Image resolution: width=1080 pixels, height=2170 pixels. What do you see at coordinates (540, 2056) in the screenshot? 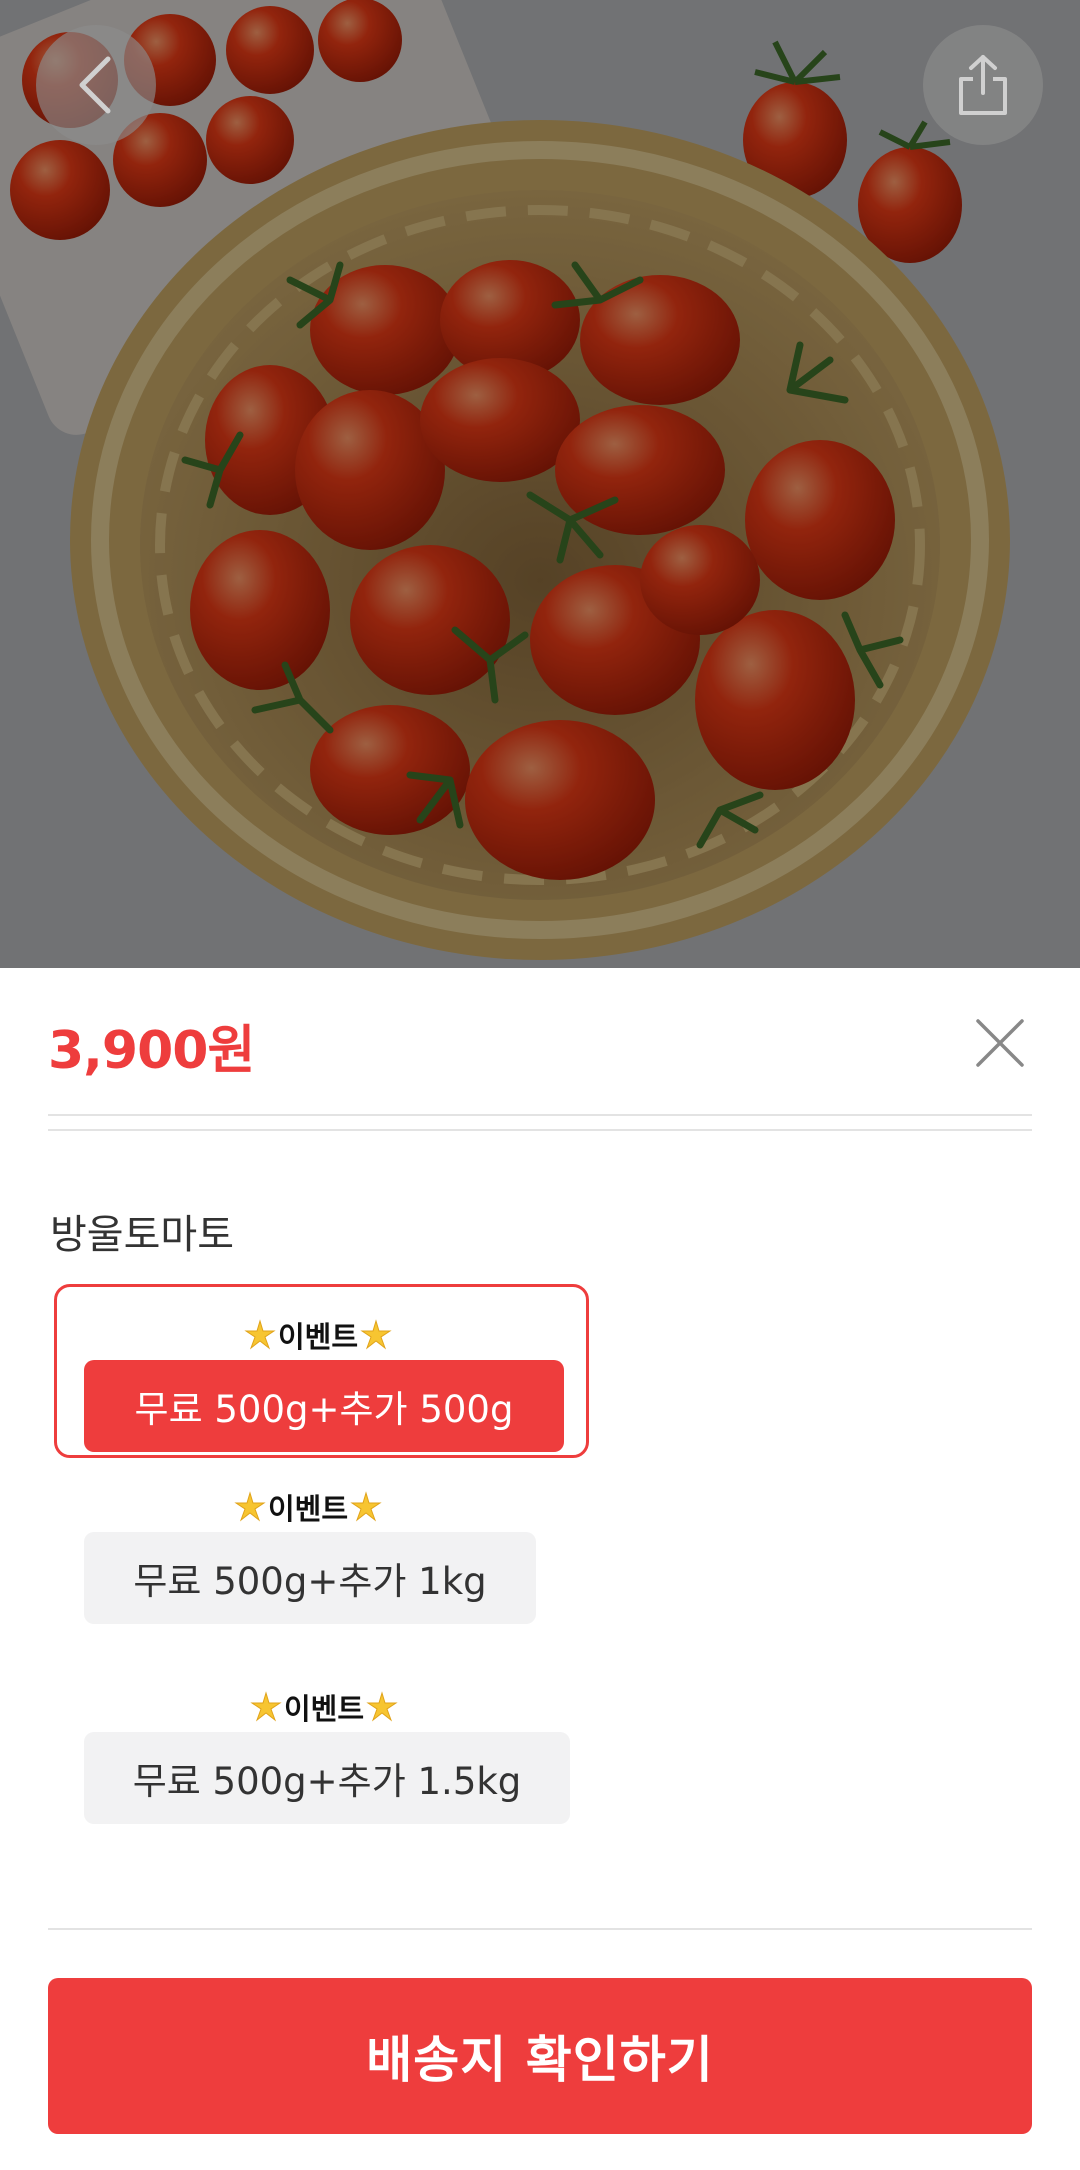
I see `check-delivery-address-button: 배송지 확인하기` at bounding box center [540, 2056].